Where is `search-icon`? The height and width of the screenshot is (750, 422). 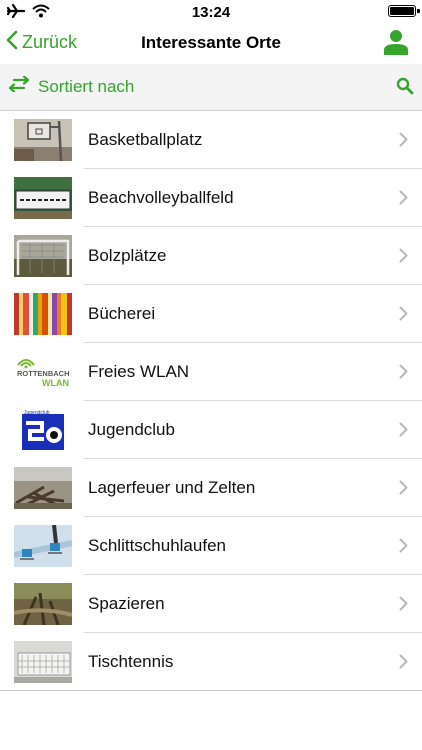 search-icon is located at coordinates (405, 88).